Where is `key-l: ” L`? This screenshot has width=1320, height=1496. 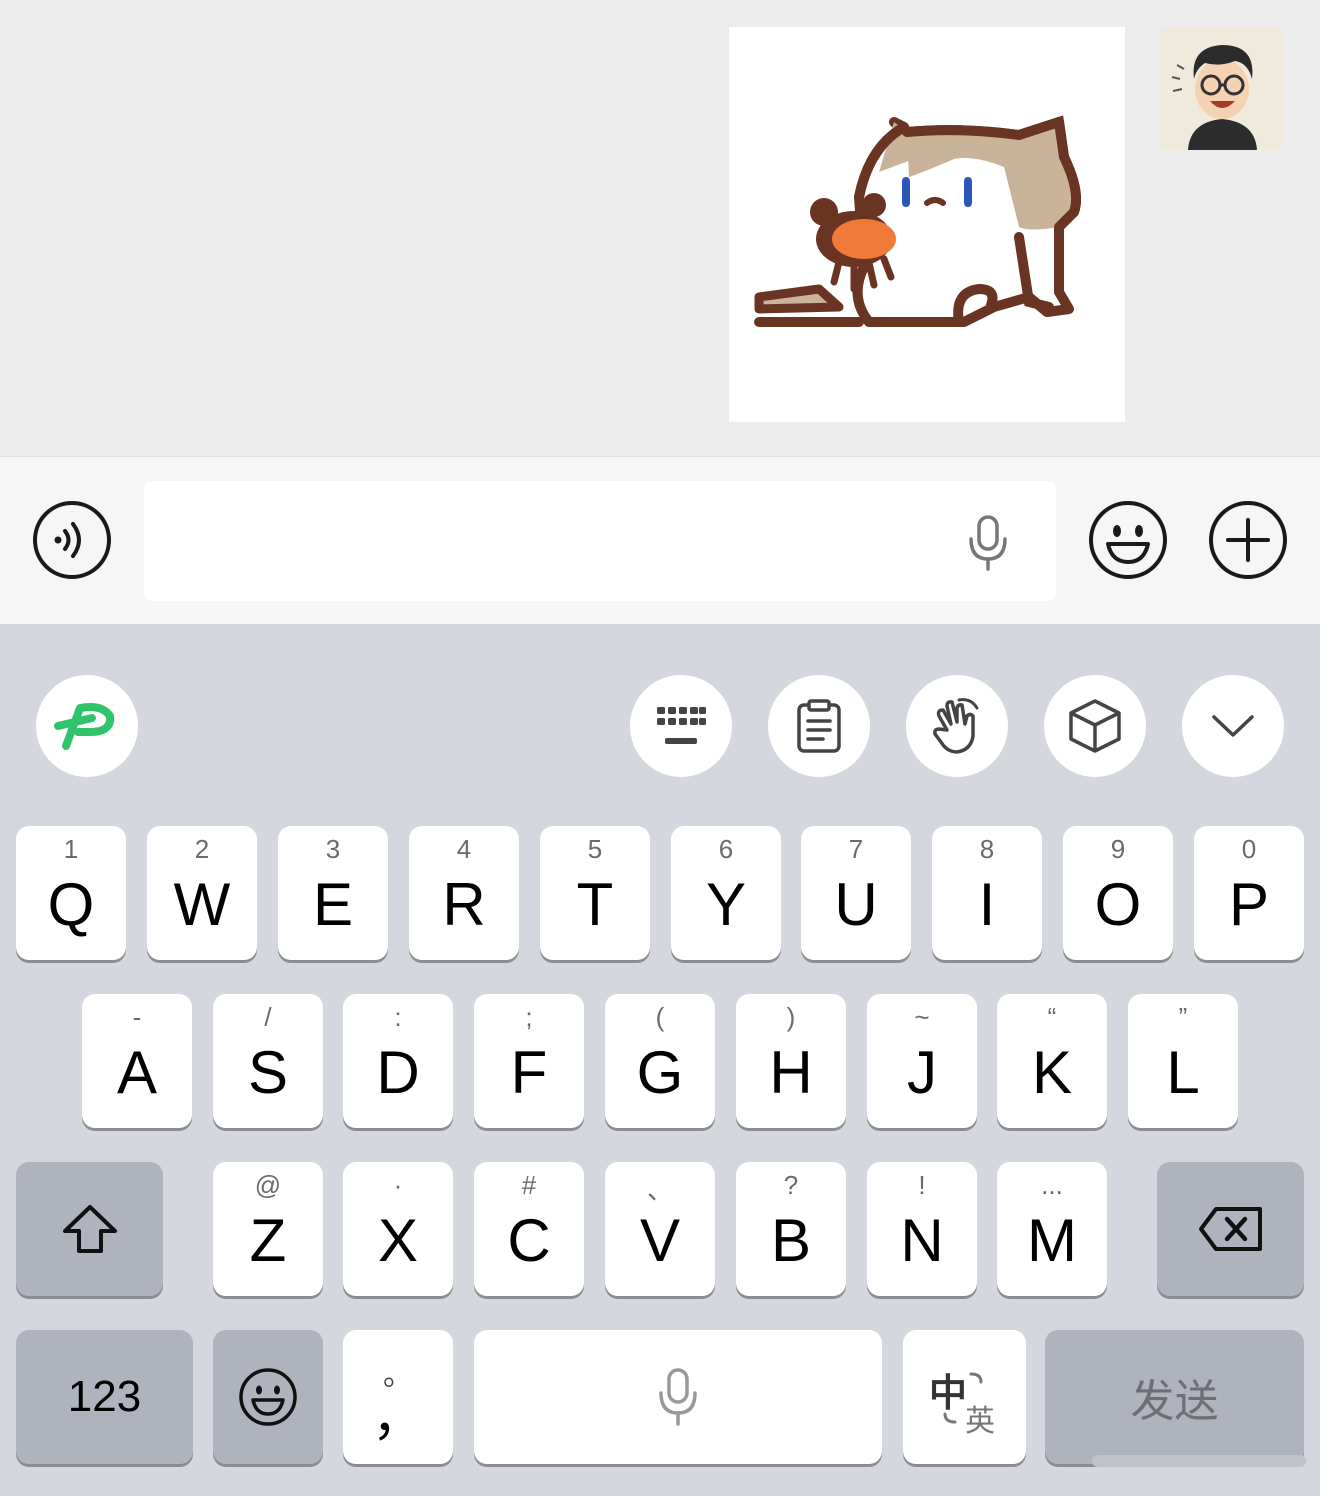
key-l: ” L is located at coordinates (1183, 1061).